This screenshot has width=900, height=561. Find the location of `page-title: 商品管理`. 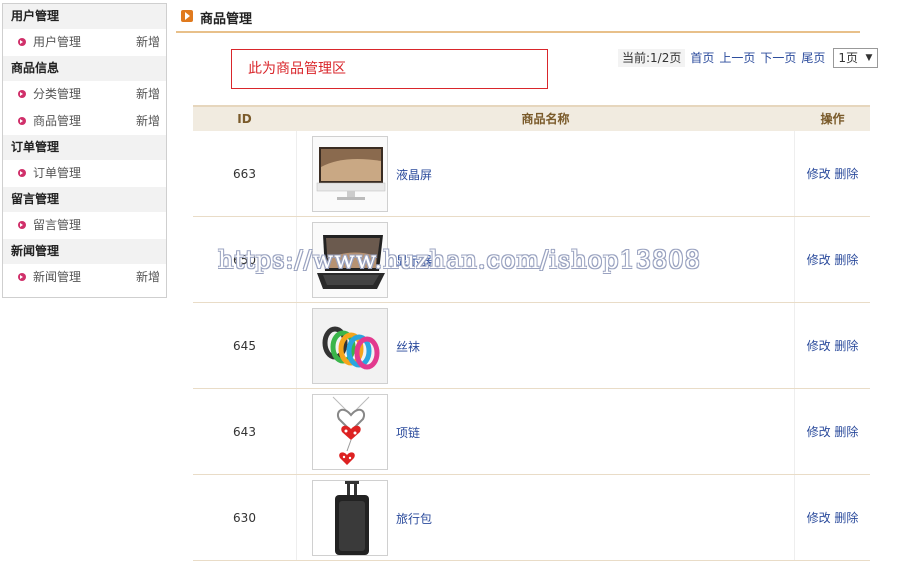

page-title: 商品管理 is located at coordinates (226, 19).